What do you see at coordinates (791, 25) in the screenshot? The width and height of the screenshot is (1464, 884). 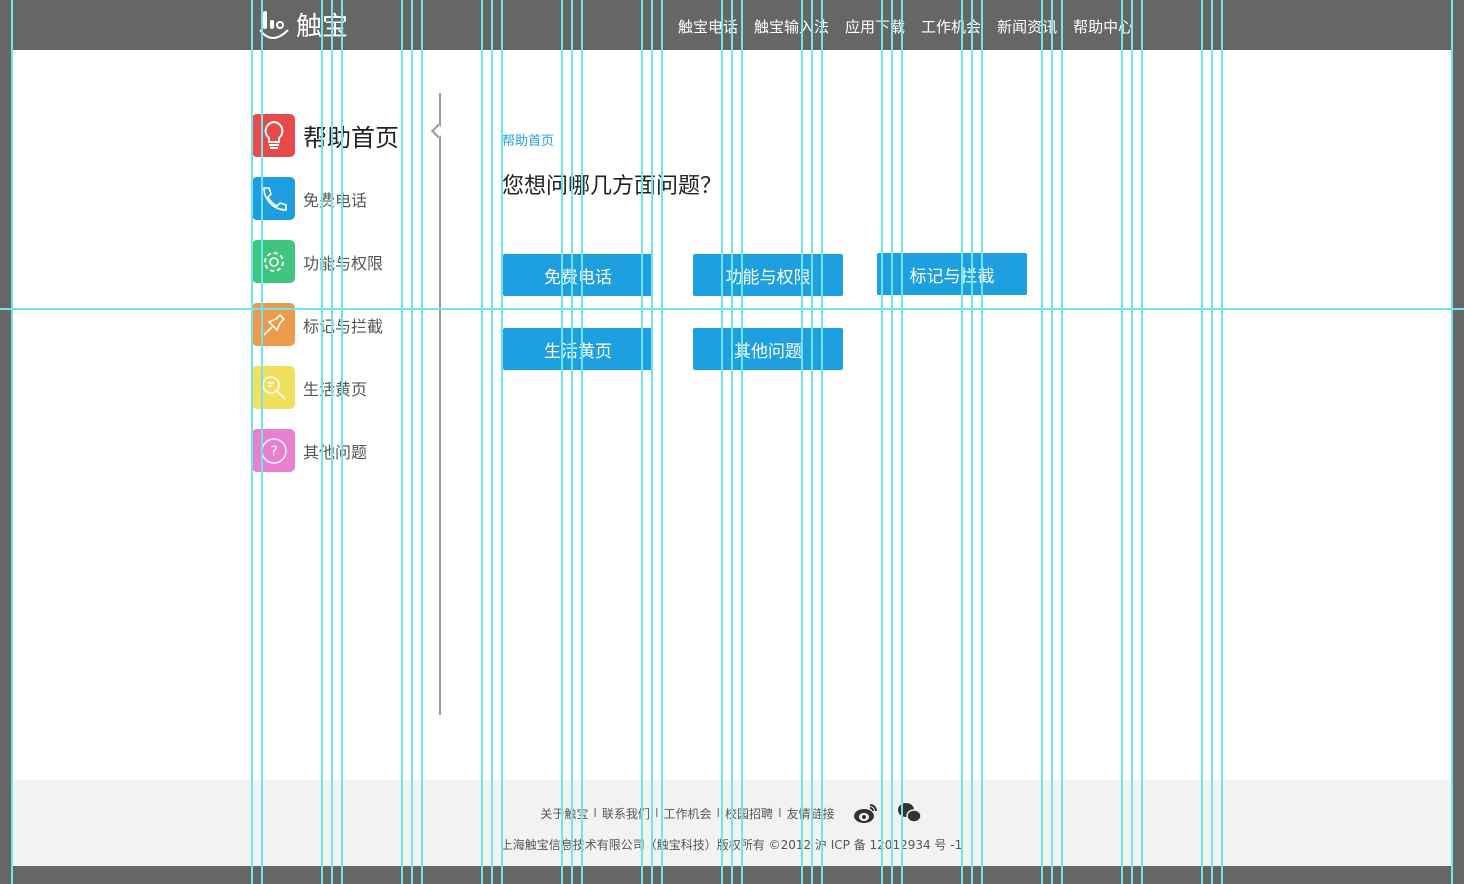 I see `nav-touchpal-keyboard: 触宝输入法` at bounding box center [791, 25].